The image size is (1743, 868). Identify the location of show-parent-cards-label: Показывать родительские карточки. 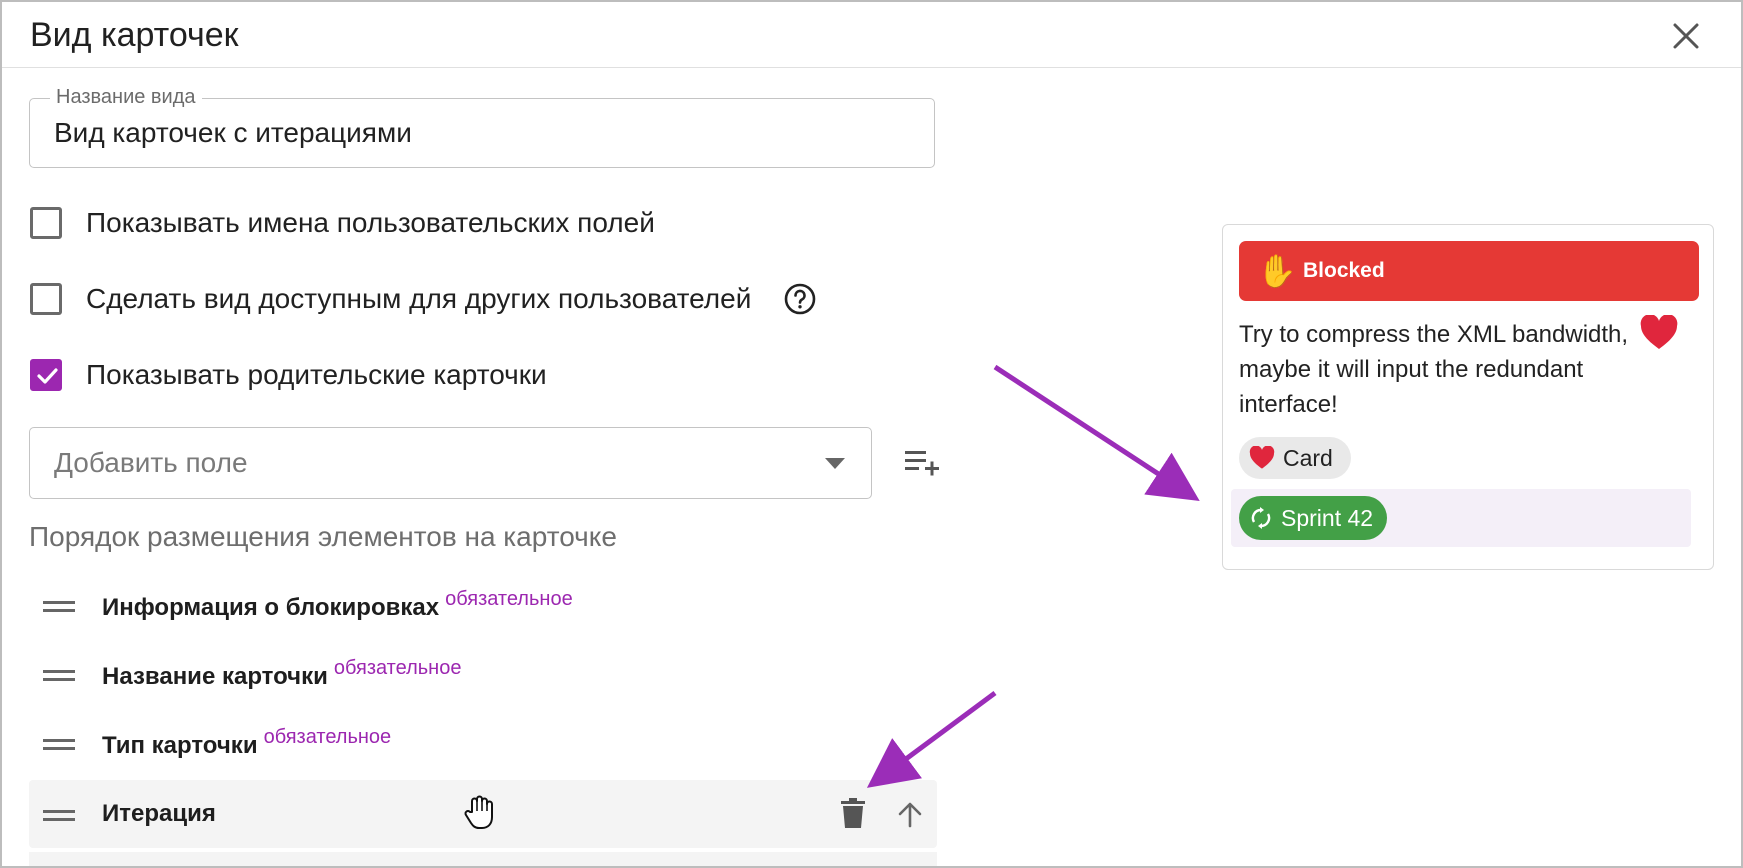
(316, 374).